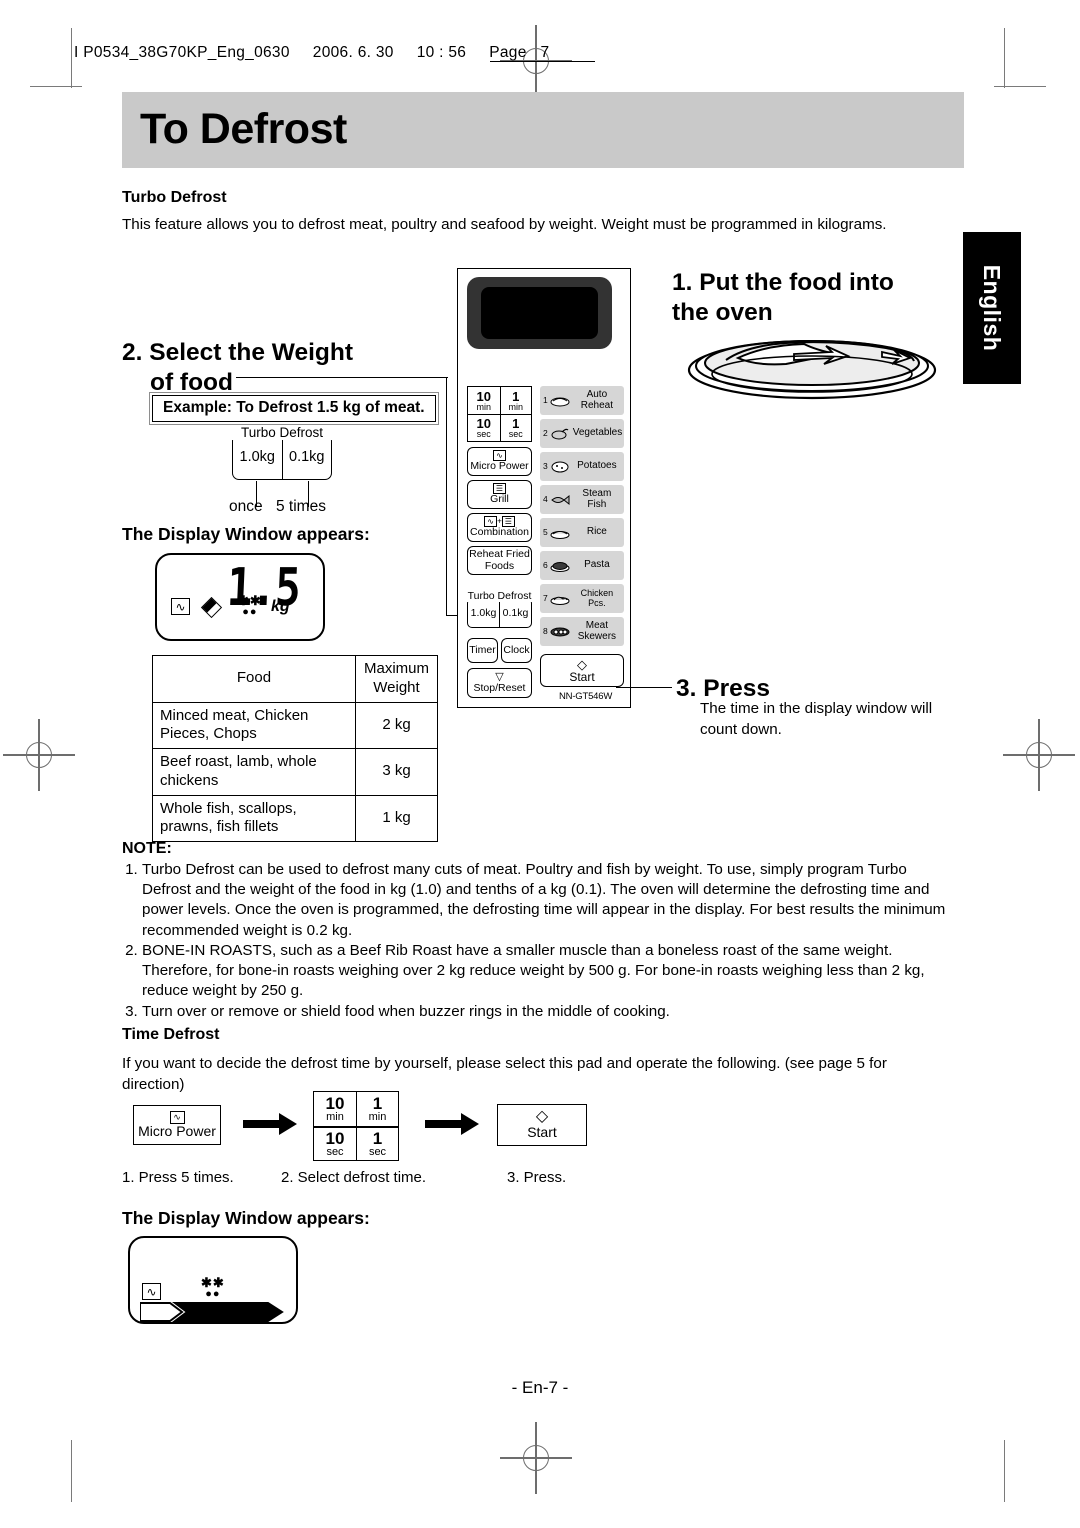 This screenshot has width=1080, height=1528. What do you see at coordinates (171, 1034) in the screenshot?
I see `time-defrost-heading: Time Defrost` at bounding box center [171, 1034].